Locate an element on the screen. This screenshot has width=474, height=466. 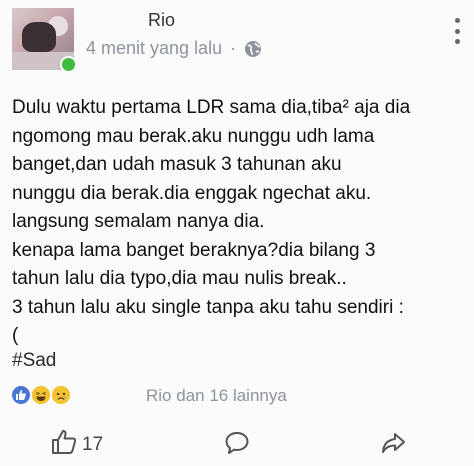
reaction-names: Rio dan 16 lainnya is located at coordinates (216, 396).